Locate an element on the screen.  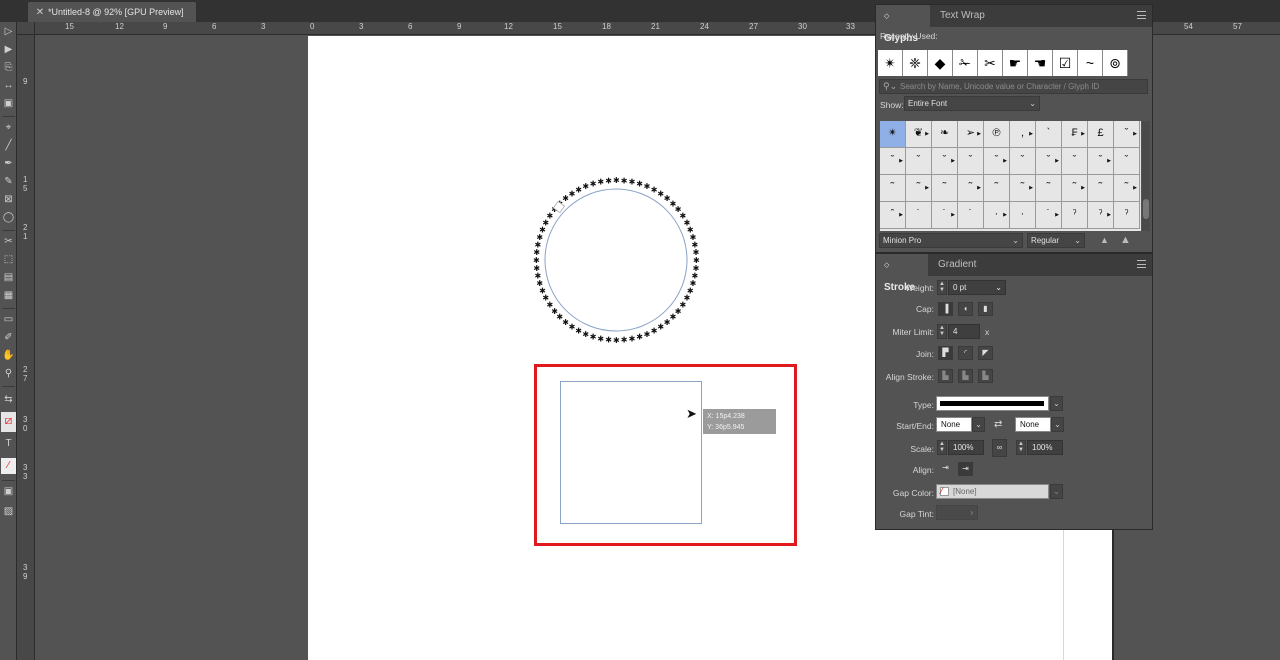
glyph-cell: · is located at coordinates (1023, 215).